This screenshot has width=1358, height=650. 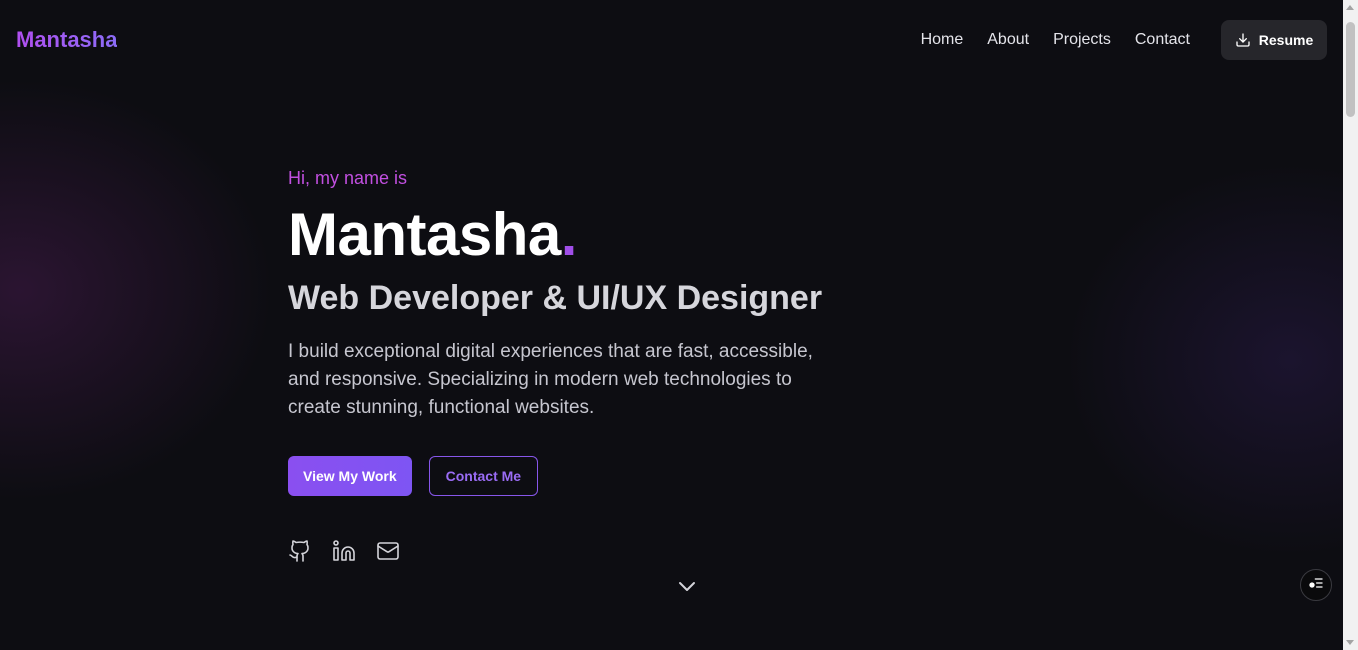 I want to click on hero-name-text: Mantasha, so click(x=424, y=234).